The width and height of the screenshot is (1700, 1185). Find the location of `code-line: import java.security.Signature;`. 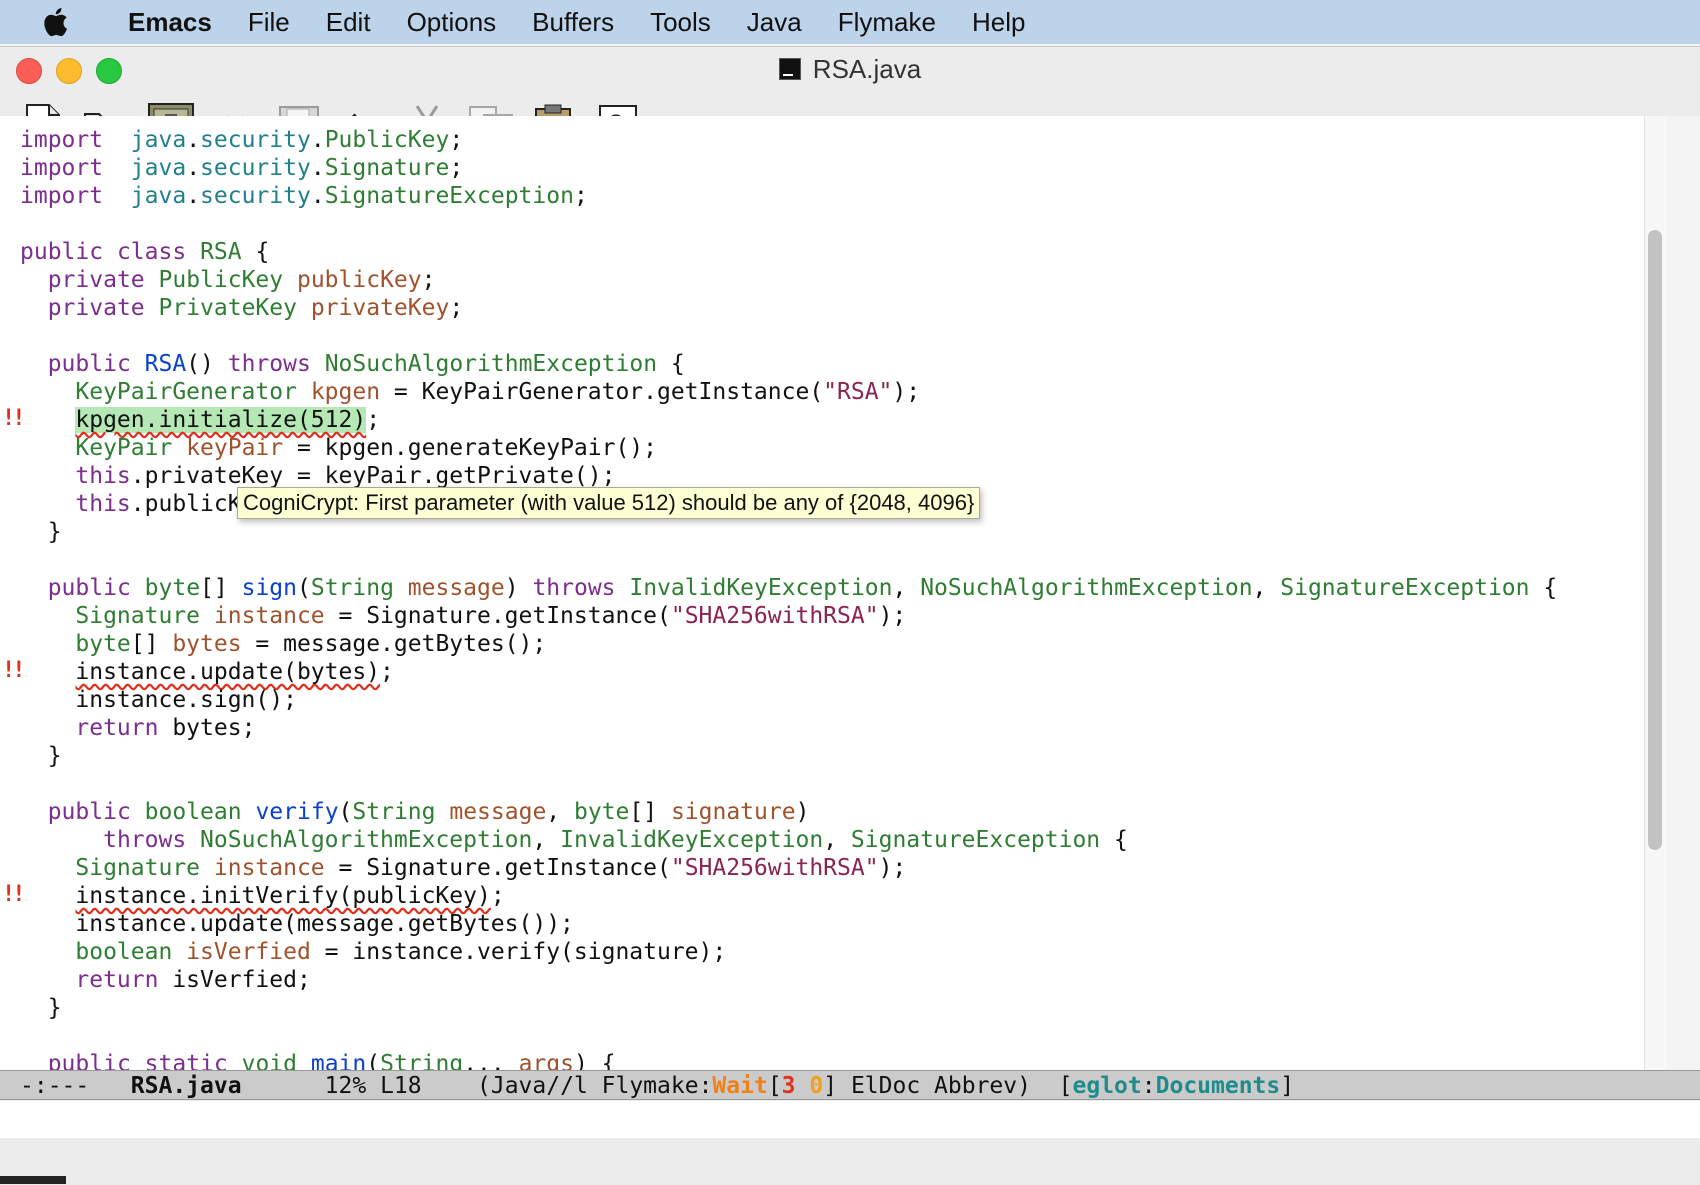

code-line: import java.security.Signature; is located at coordinates (788, 168).